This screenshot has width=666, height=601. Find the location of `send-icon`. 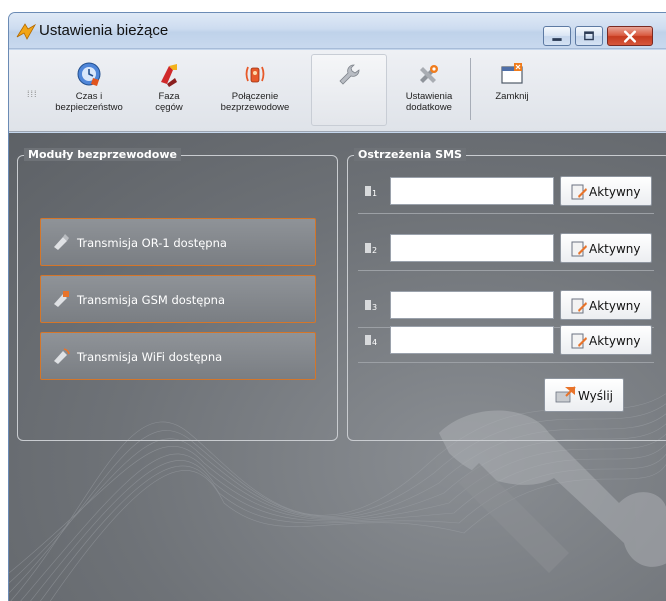

send-icon is located at coordinates (565, 394).